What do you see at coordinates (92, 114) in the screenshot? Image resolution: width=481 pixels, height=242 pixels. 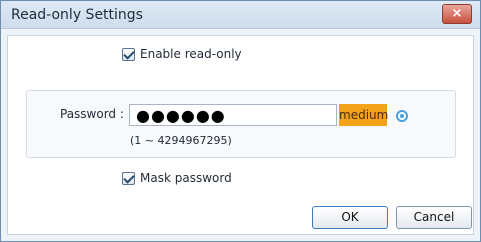 I see `password-label: Password :` at bounding box center [92, 114].